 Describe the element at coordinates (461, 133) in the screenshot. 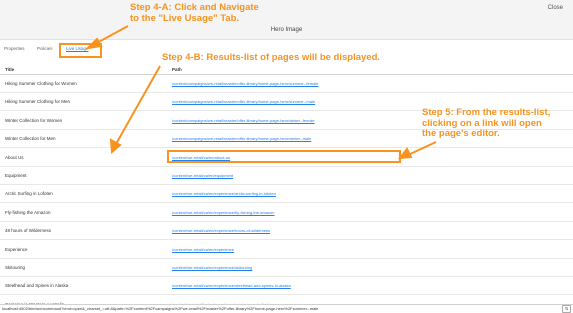

I see `annotation-step-5-line3: the page's editor.` at that location.